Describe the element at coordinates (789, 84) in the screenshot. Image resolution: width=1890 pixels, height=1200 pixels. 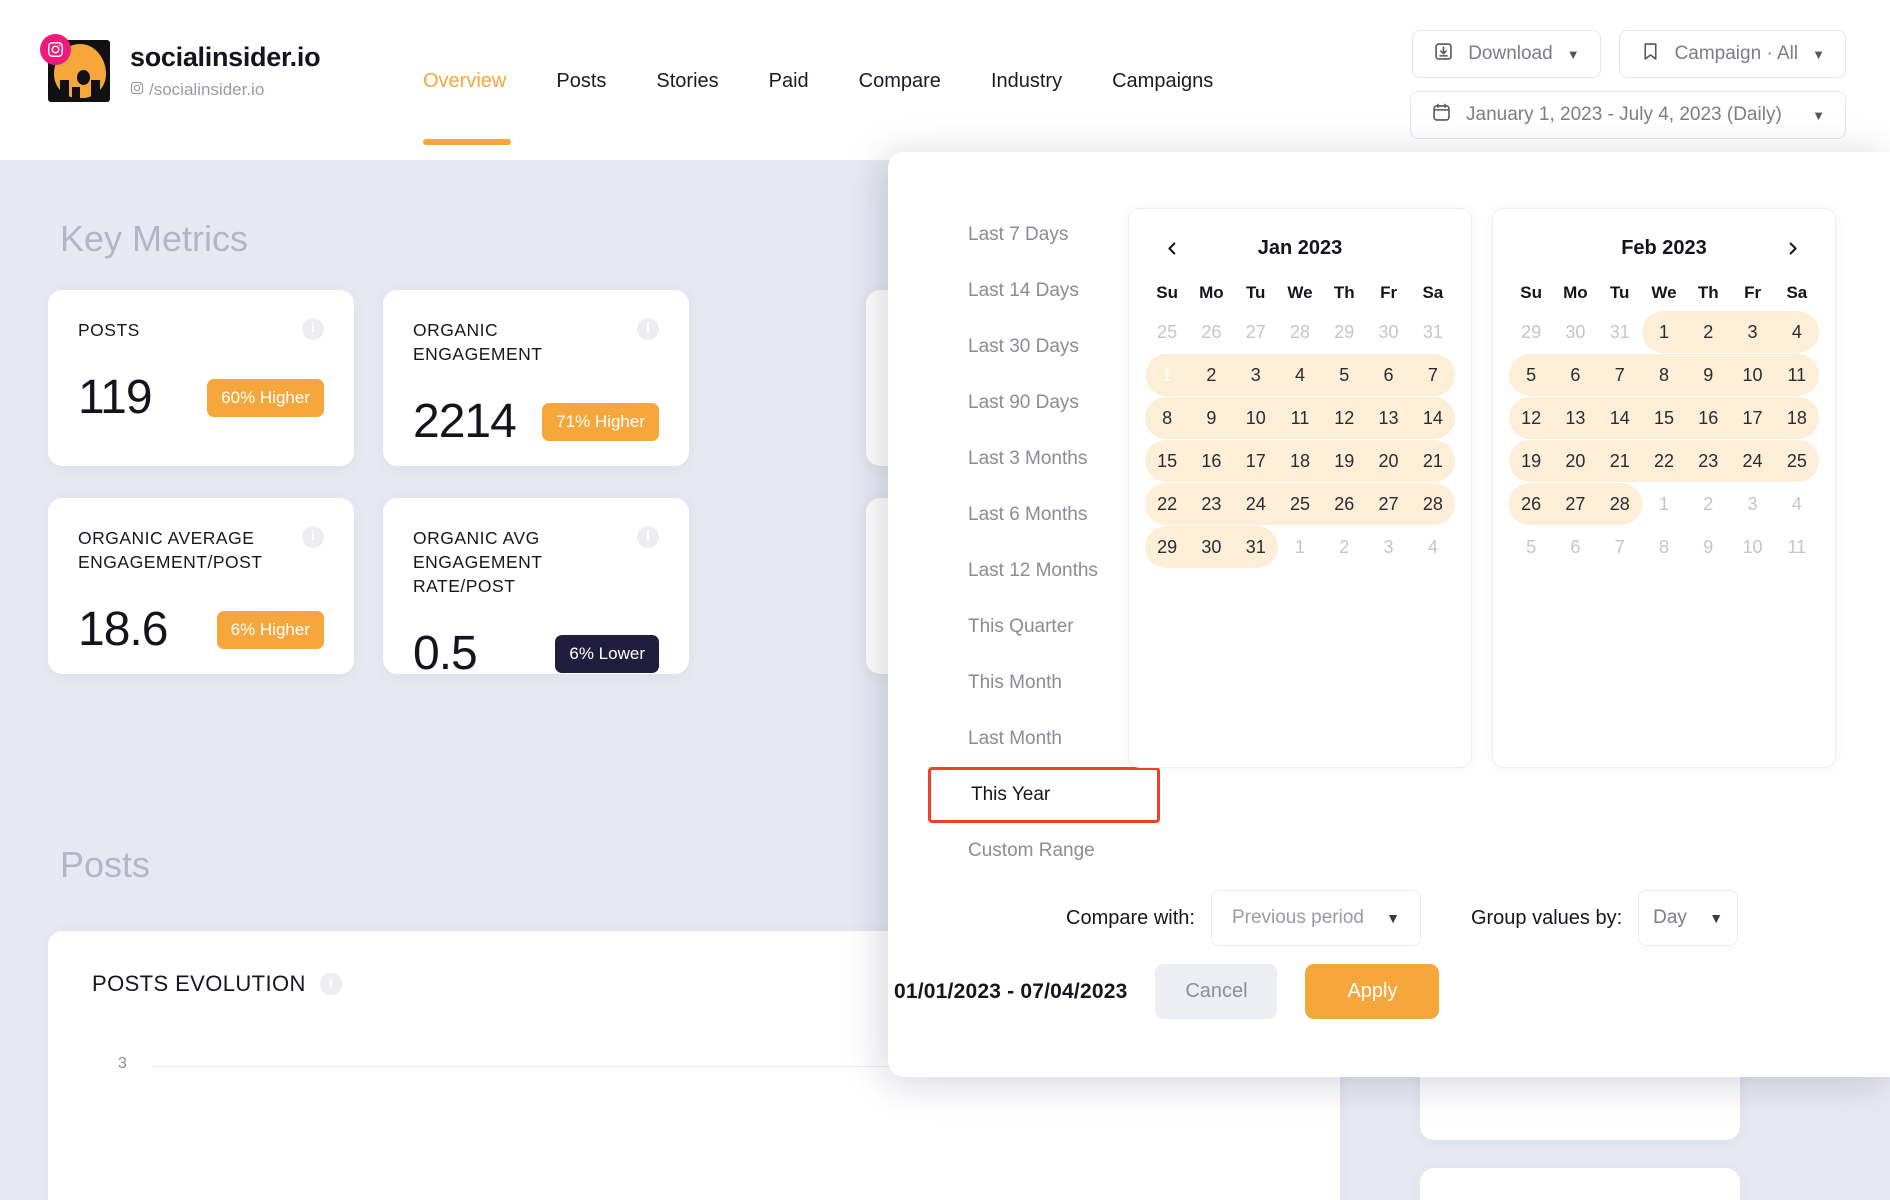
I see `nav-tab-paid: Paid` at that location.